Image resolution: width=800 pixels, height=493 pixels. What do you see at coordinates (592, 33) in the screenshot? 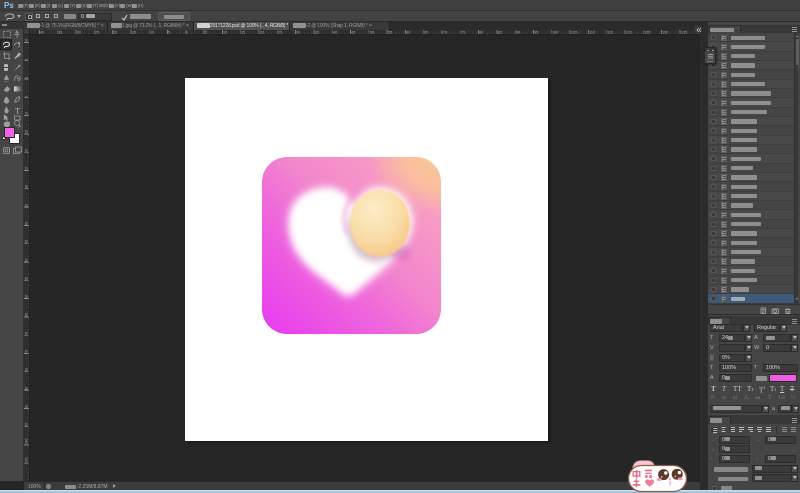
I see `svg-text: 110` at bounding box center [592, 33].